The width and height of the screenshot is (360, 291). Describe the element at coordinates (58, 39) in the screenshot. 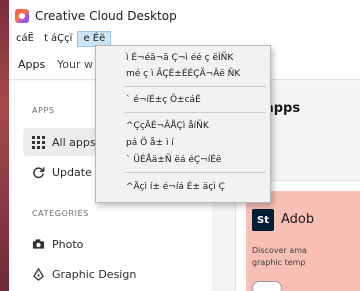

I see `menu-account: t áÇçï` at that location.